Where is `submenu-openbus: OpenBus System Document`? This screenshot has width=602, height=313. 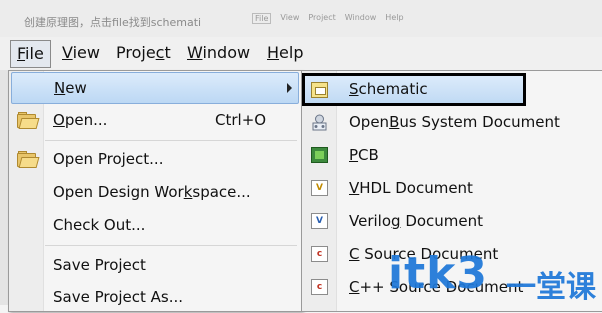
submenu-openbus: OpenBus System Document is located at coordinates (452, 122).